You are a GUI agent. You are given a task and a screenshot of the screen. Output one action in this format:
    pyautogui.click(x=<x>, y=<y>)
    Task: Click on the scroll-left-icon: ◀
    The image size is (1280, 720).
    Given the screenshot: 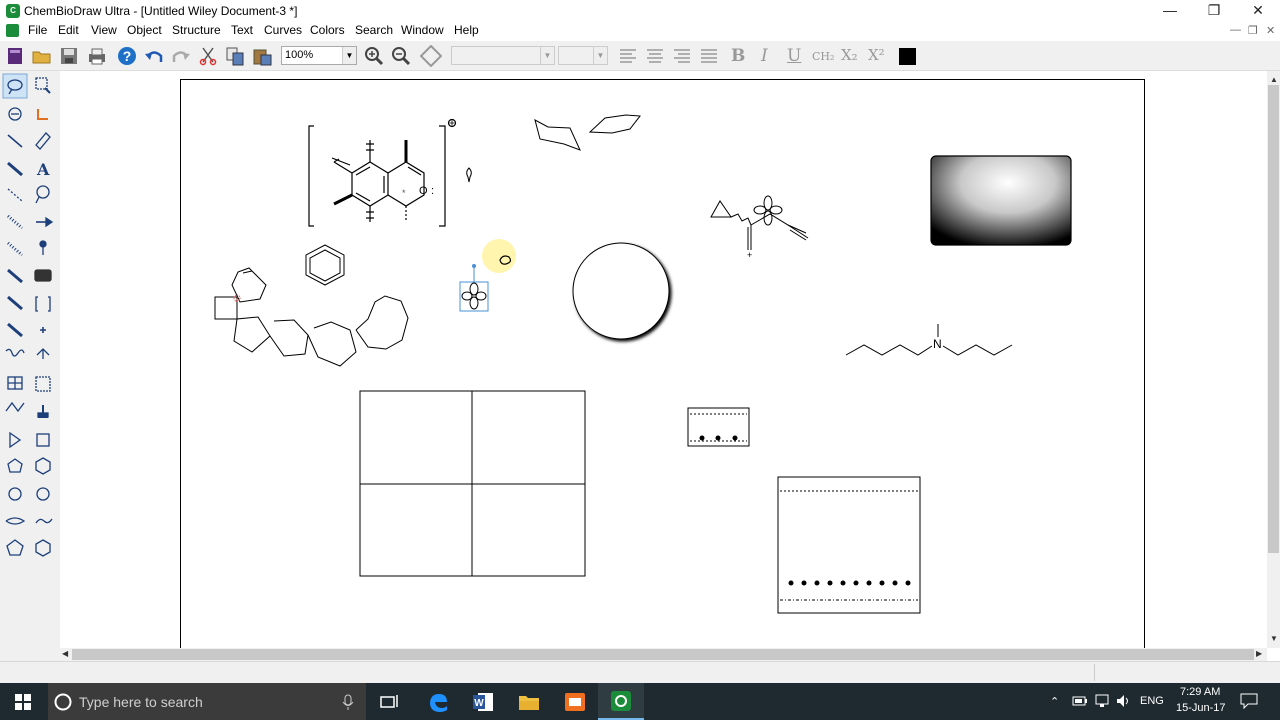 What is the action you would take?
    pyautogui.click(x=65, y=653)
    